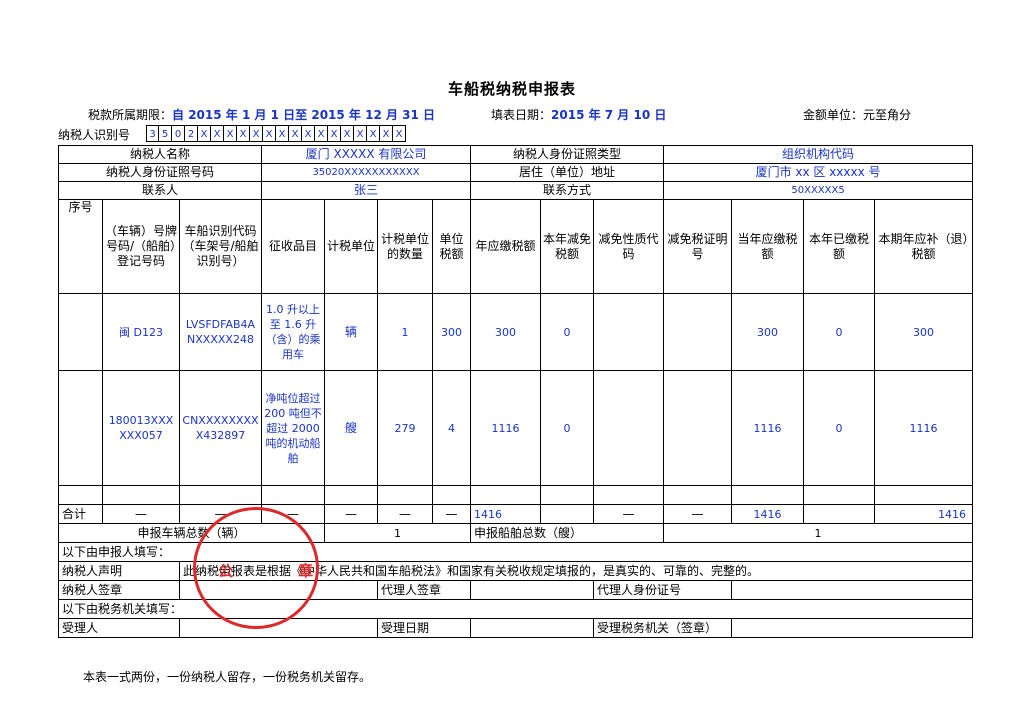 The image size is (1024, 724). What do you see at coordinates (857, 115) in the screenshot?
I see `currency-unit: 金额单位：元至角分` at bounding box center [857, 115].